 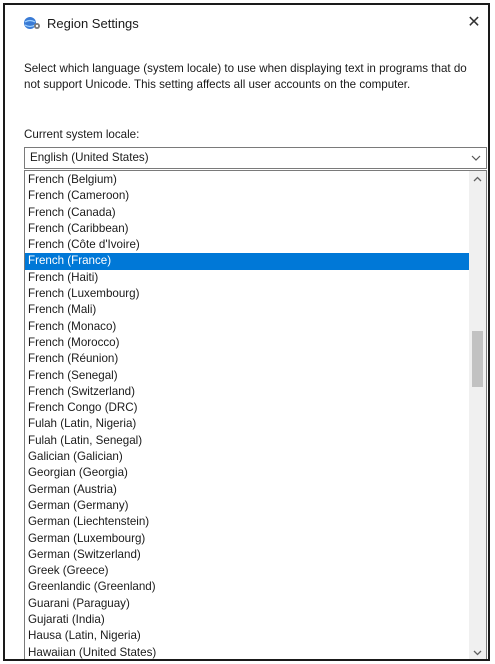 I want to click on list-item: Hawaiian (United States), so click(x=247, y=652).